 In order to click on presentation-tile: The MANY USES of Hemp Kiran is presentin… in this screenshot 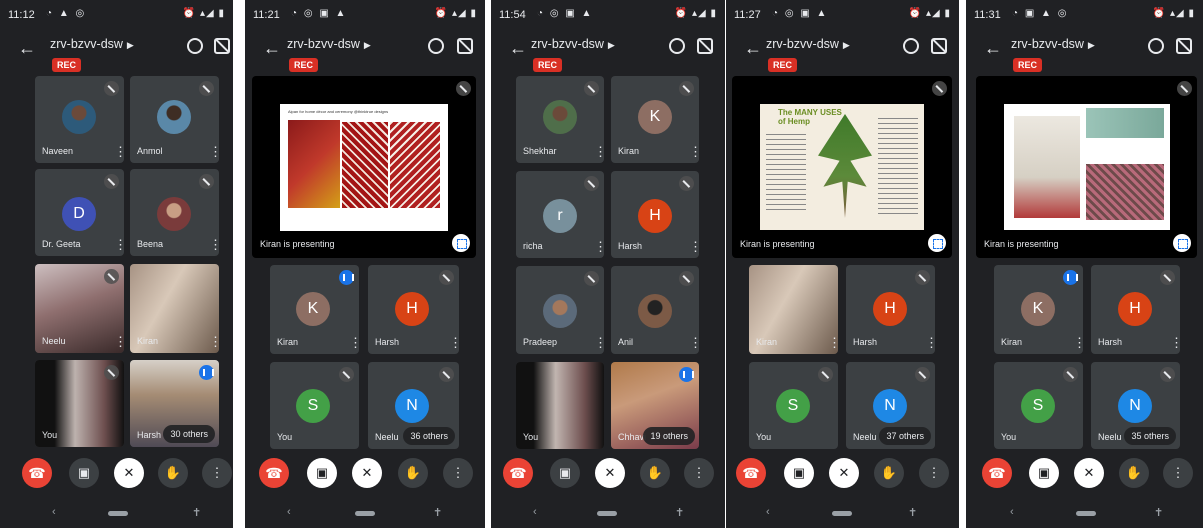, I will do `click(842, 167)`.